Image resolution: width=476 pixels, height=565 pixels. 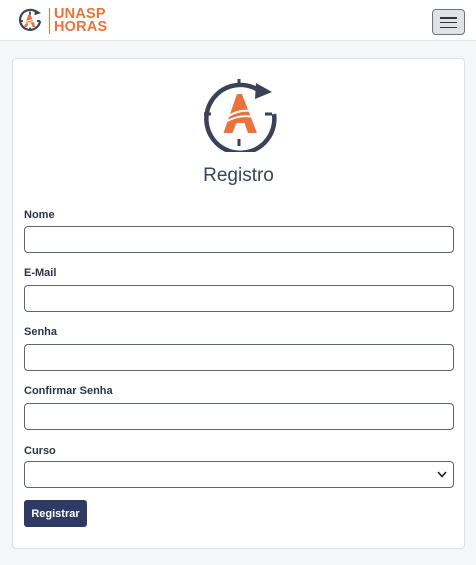 I want to click on chevron-down-icon, so click(x=442, y=474).